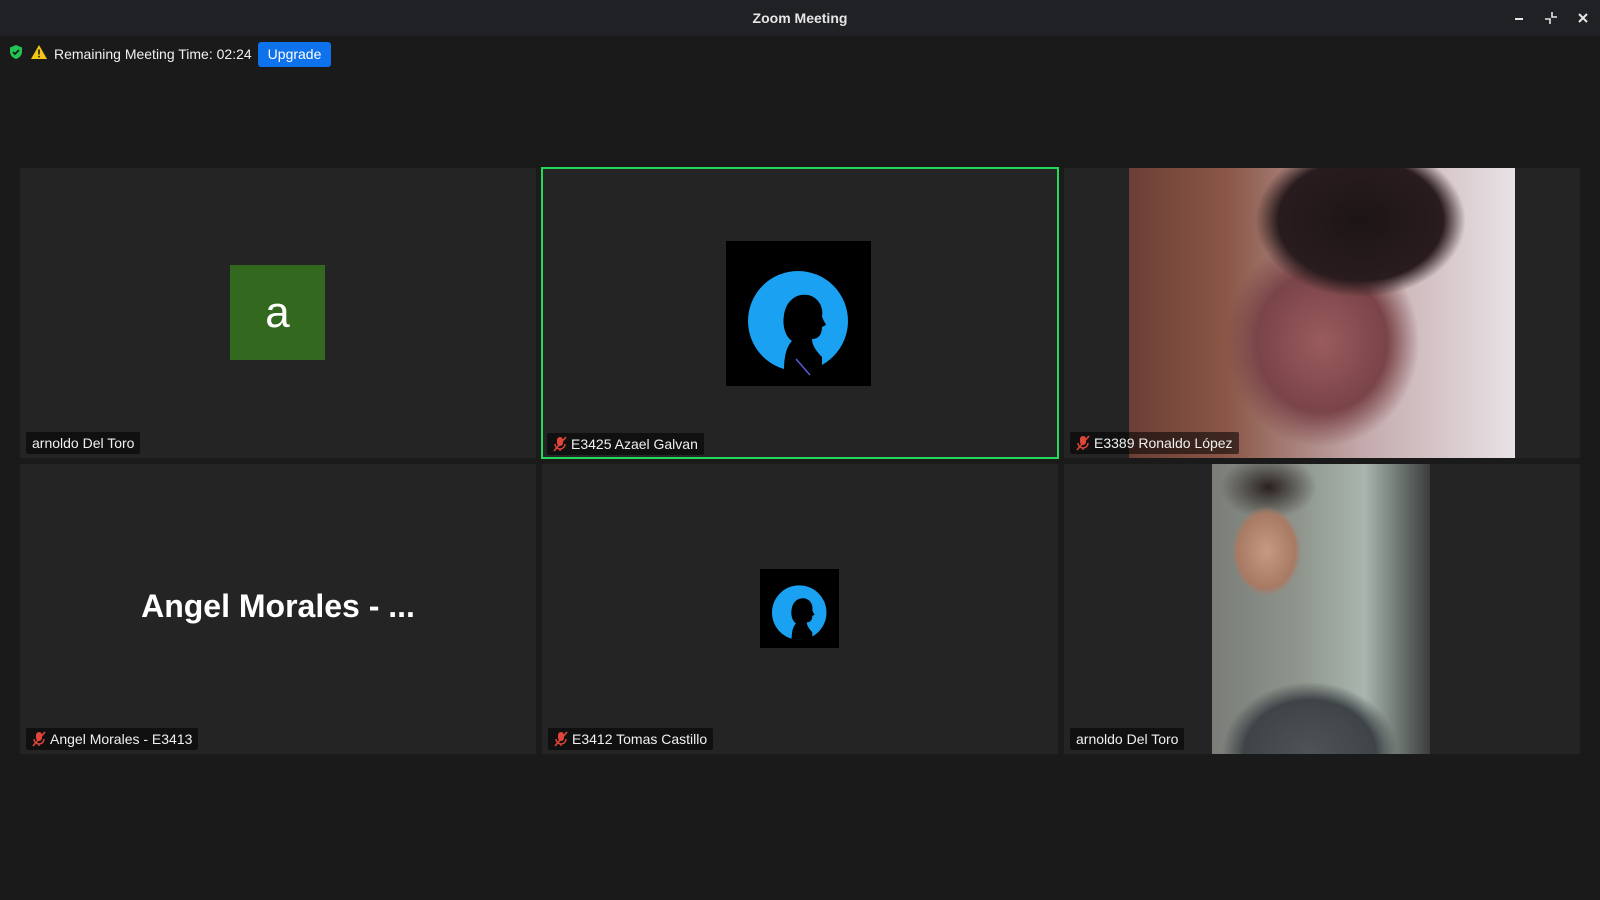  Describe the element at coordinates (39, 54) in the screenshot. I see `warning-icon` at that location.